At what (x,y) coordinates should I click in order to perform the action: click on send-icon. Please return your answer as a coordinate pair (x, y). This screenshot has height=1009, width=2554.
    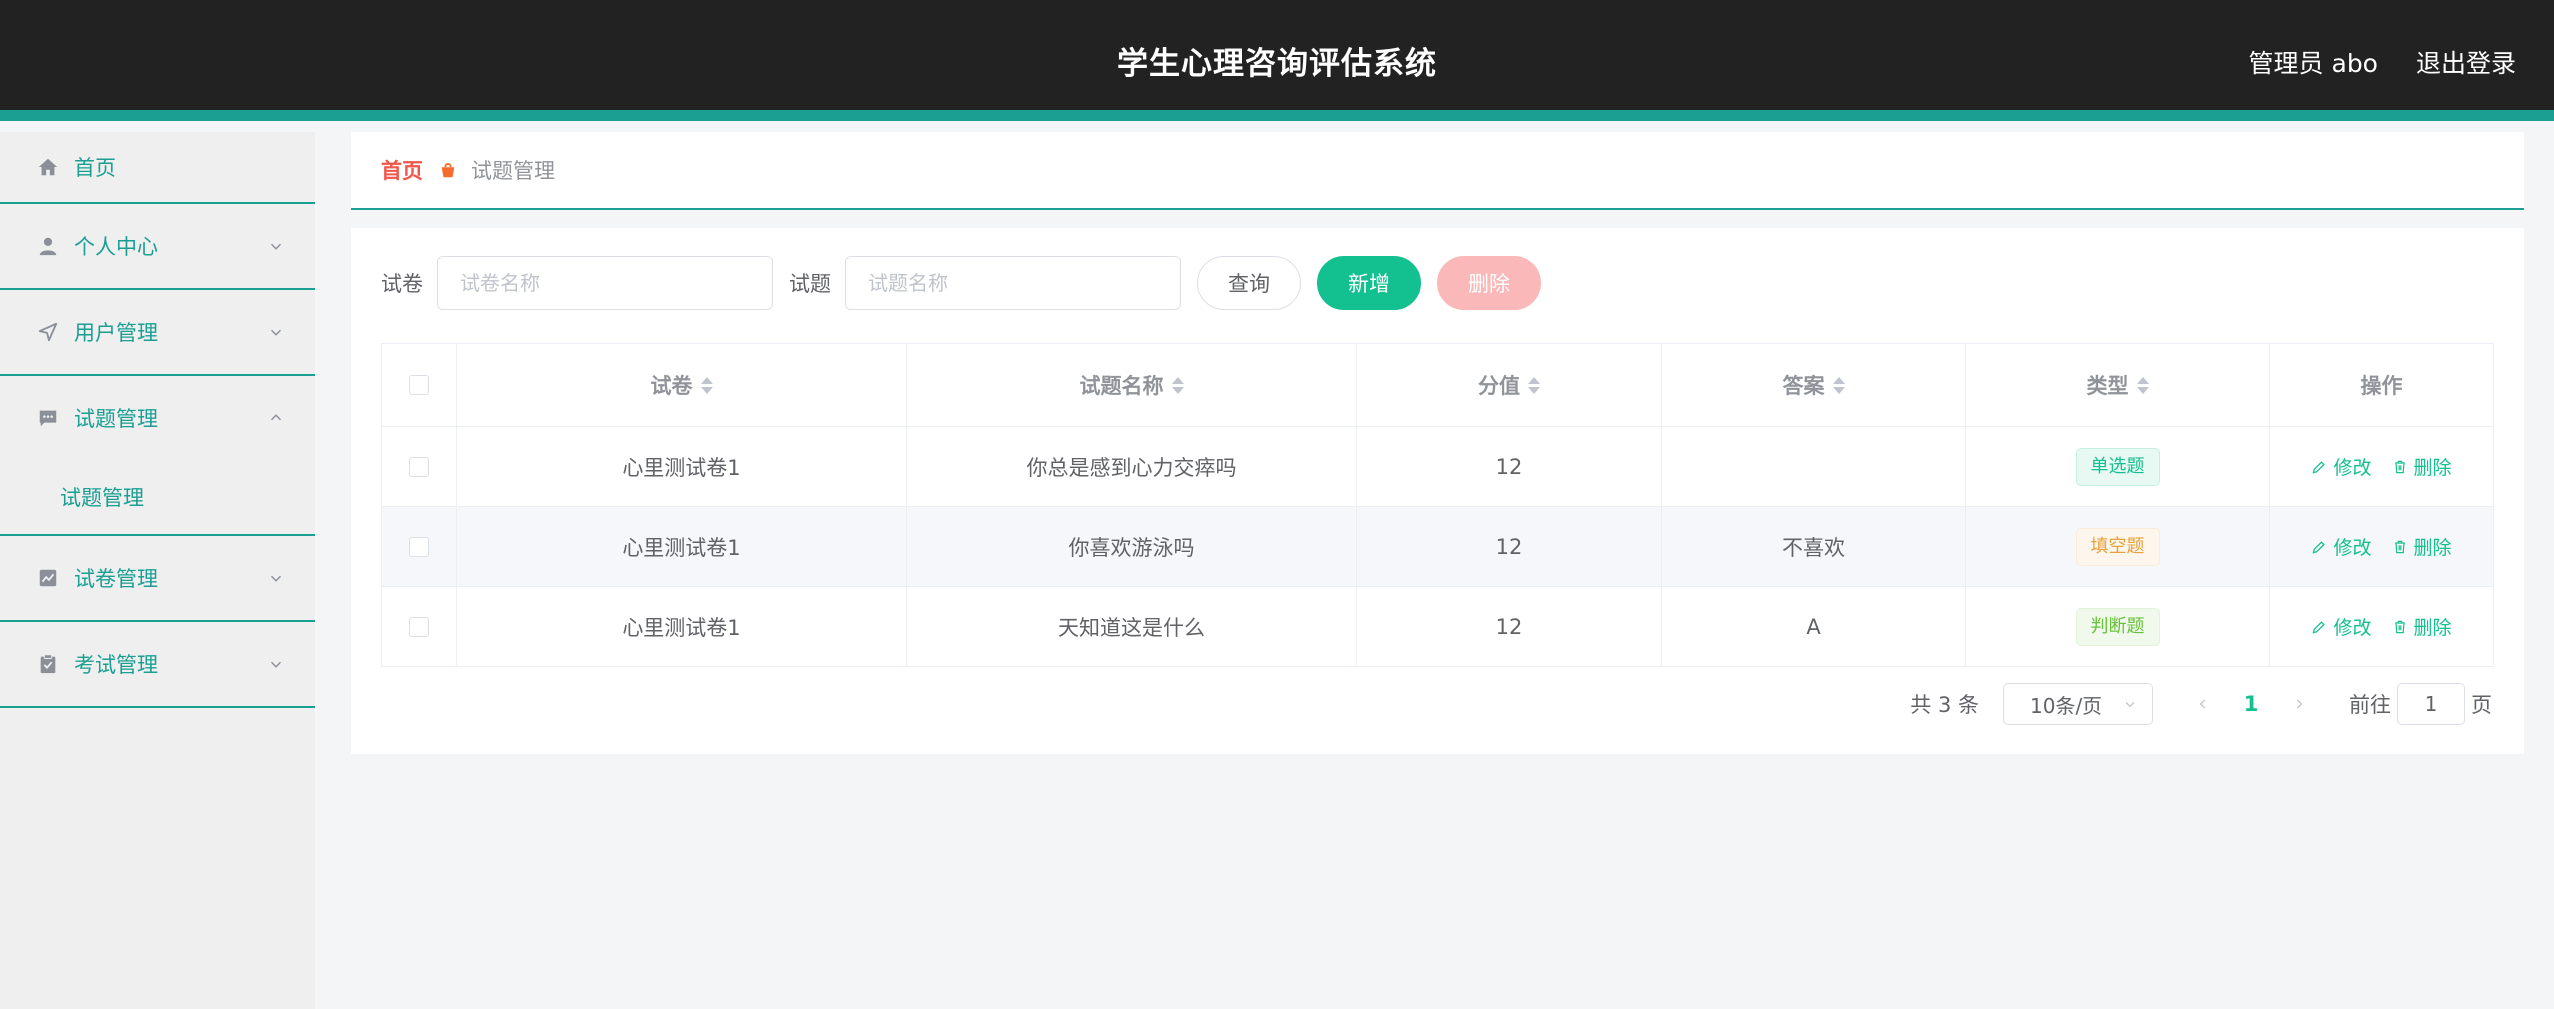
    Looking at the image, I should click on (48, 332).